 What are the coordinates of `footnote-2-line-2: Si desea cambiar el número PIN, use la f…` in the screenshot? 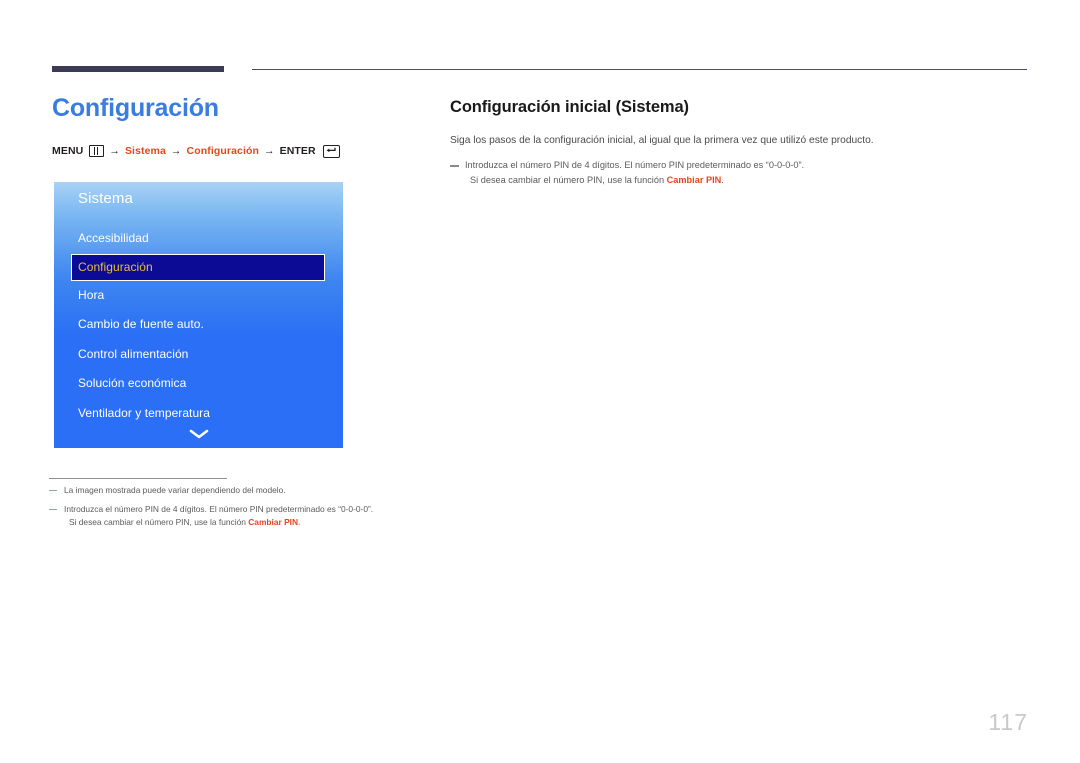 It's located at (241, 522).